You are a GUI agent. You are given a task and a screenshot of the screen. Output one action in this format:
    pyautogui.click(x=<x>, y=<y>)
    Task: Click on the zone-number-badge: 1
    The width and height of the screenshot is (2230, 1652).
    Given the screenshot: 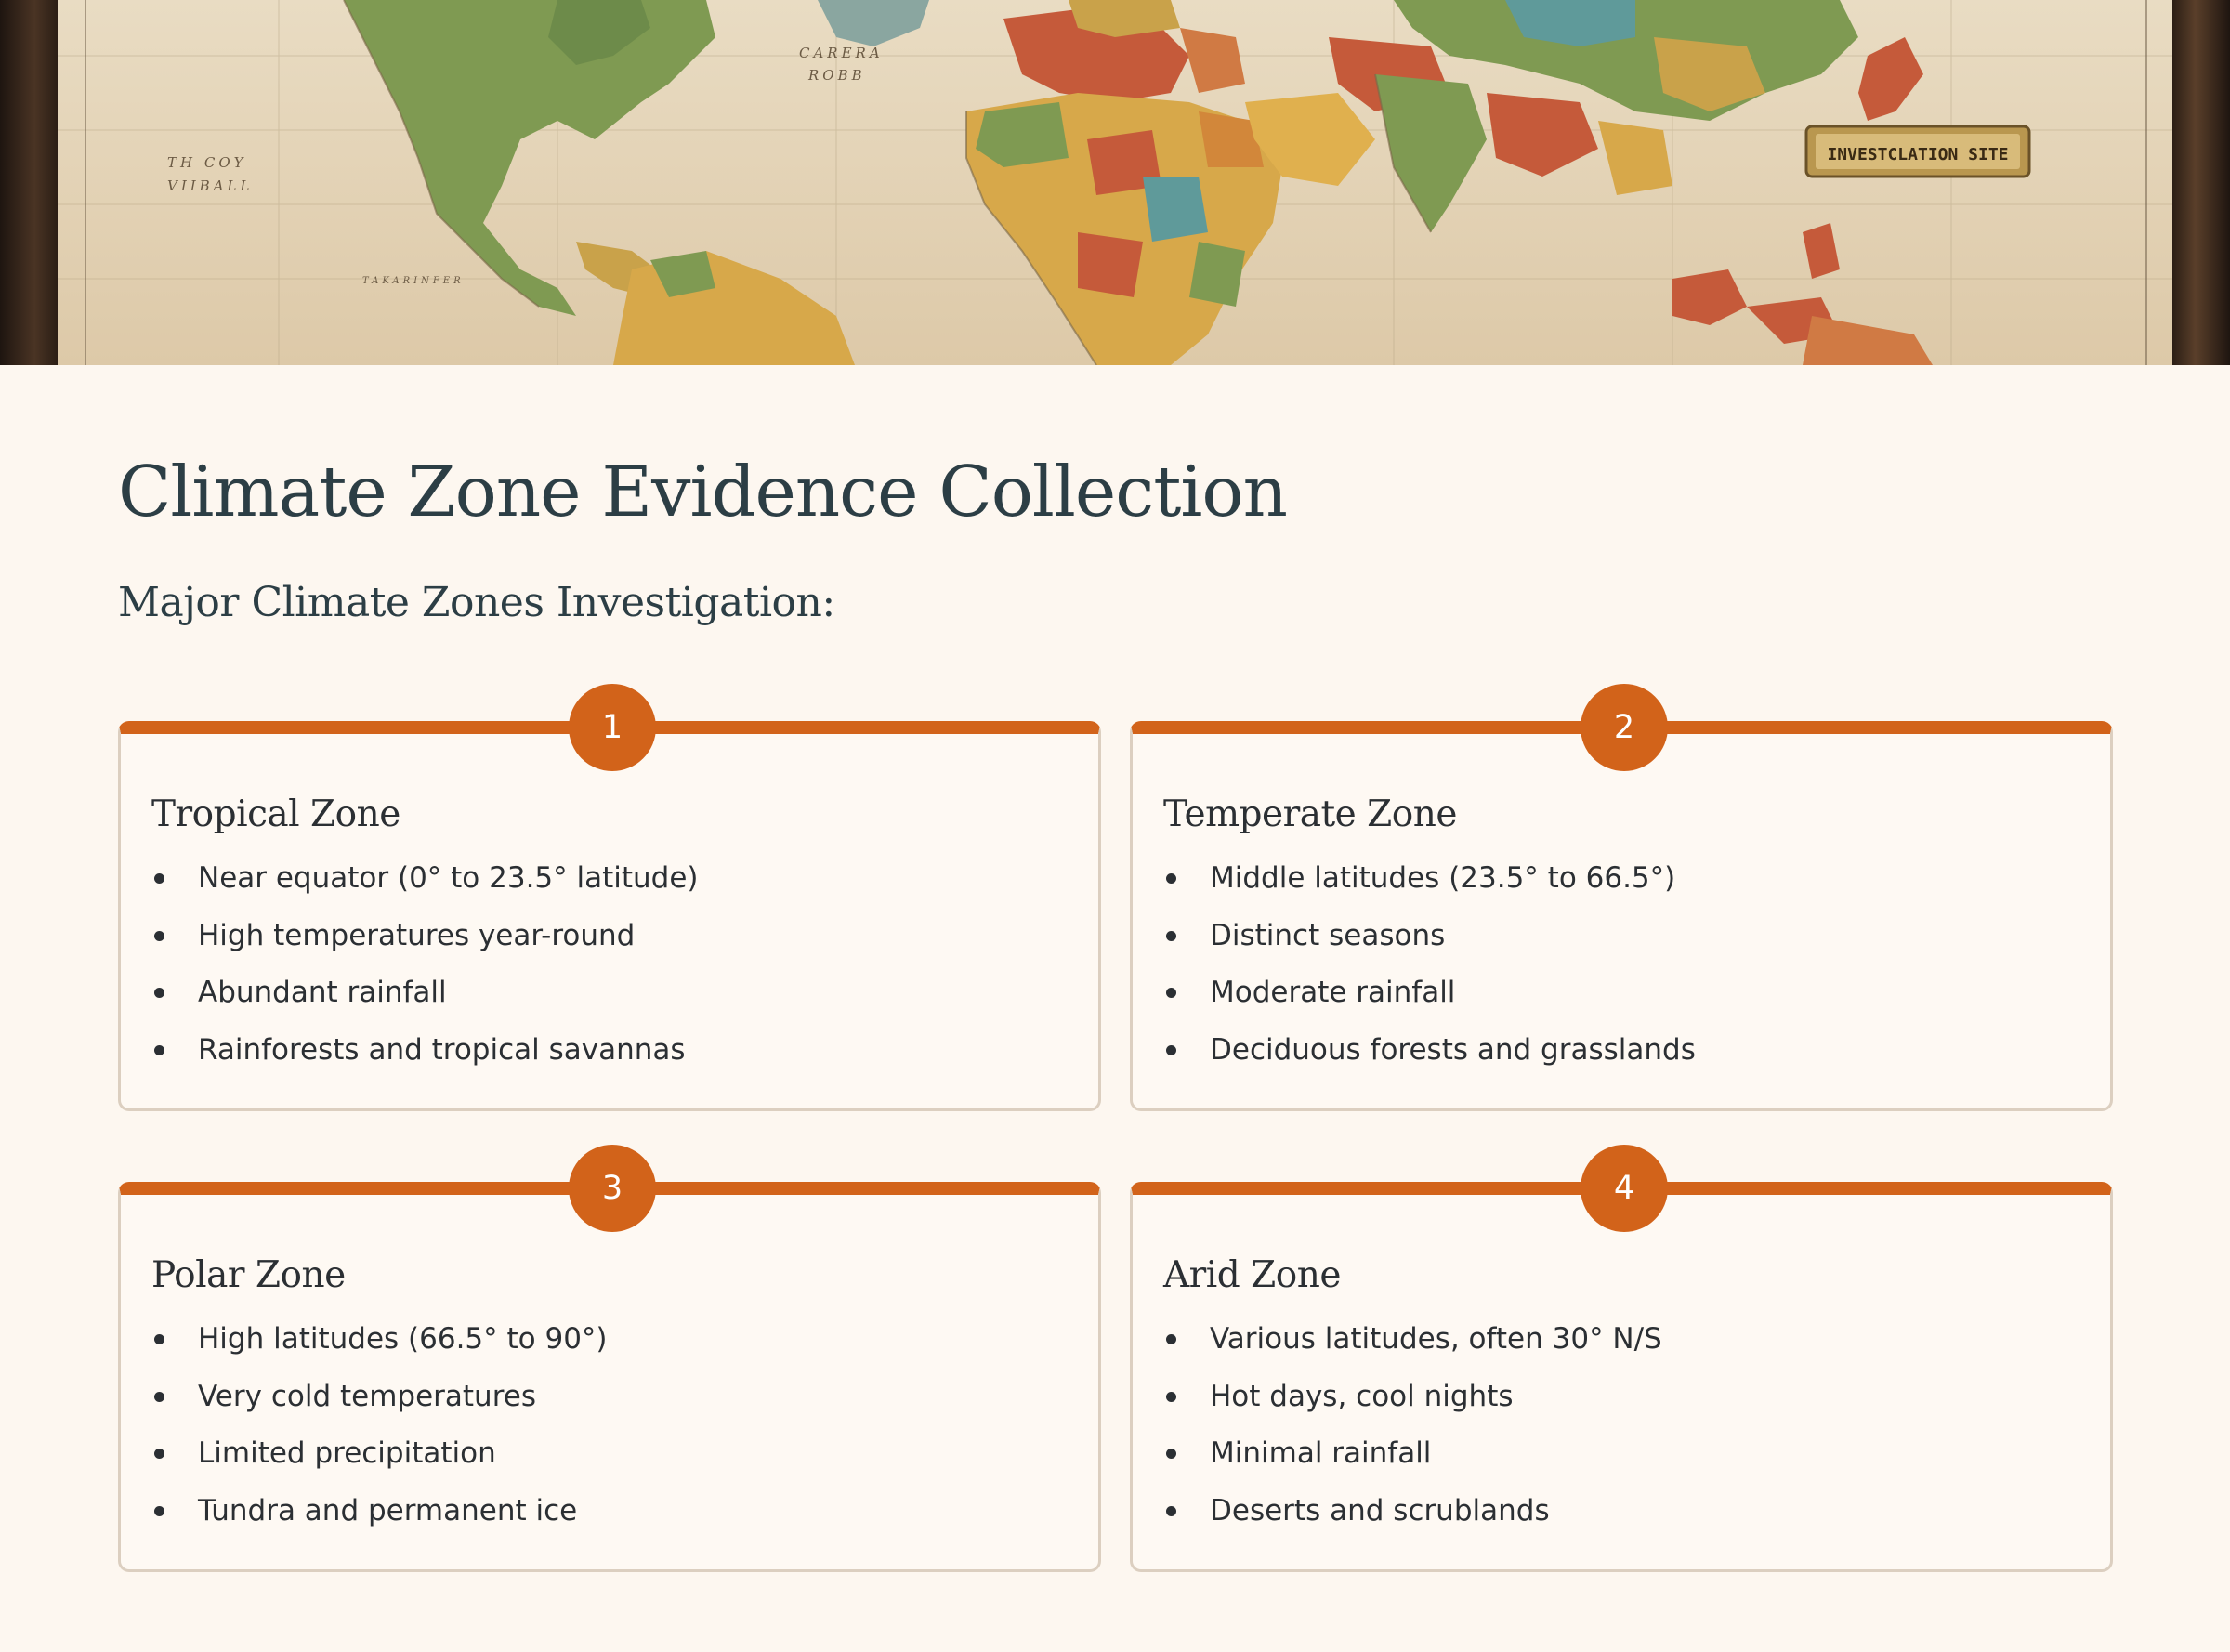 What is the action you would take?
    pyautogui.click(x=612, y=727)
    